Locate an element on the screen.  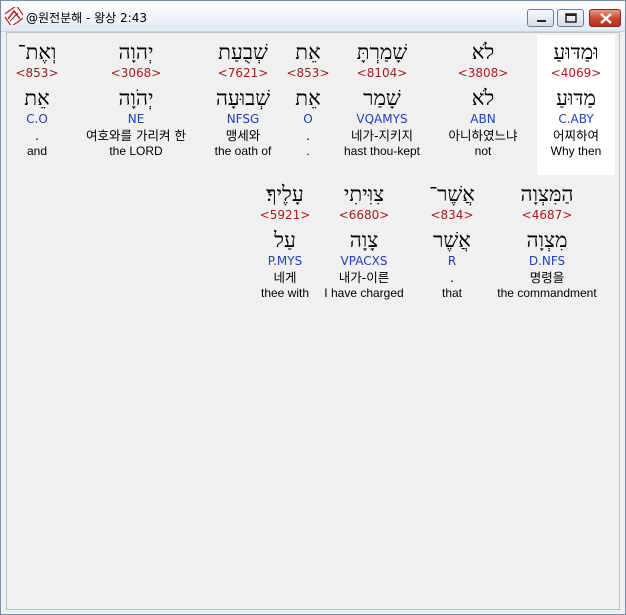
word-cell: אֲשֶׁר־ <834> אֲשֶׁר R . that is located at coordinates (452, 241).